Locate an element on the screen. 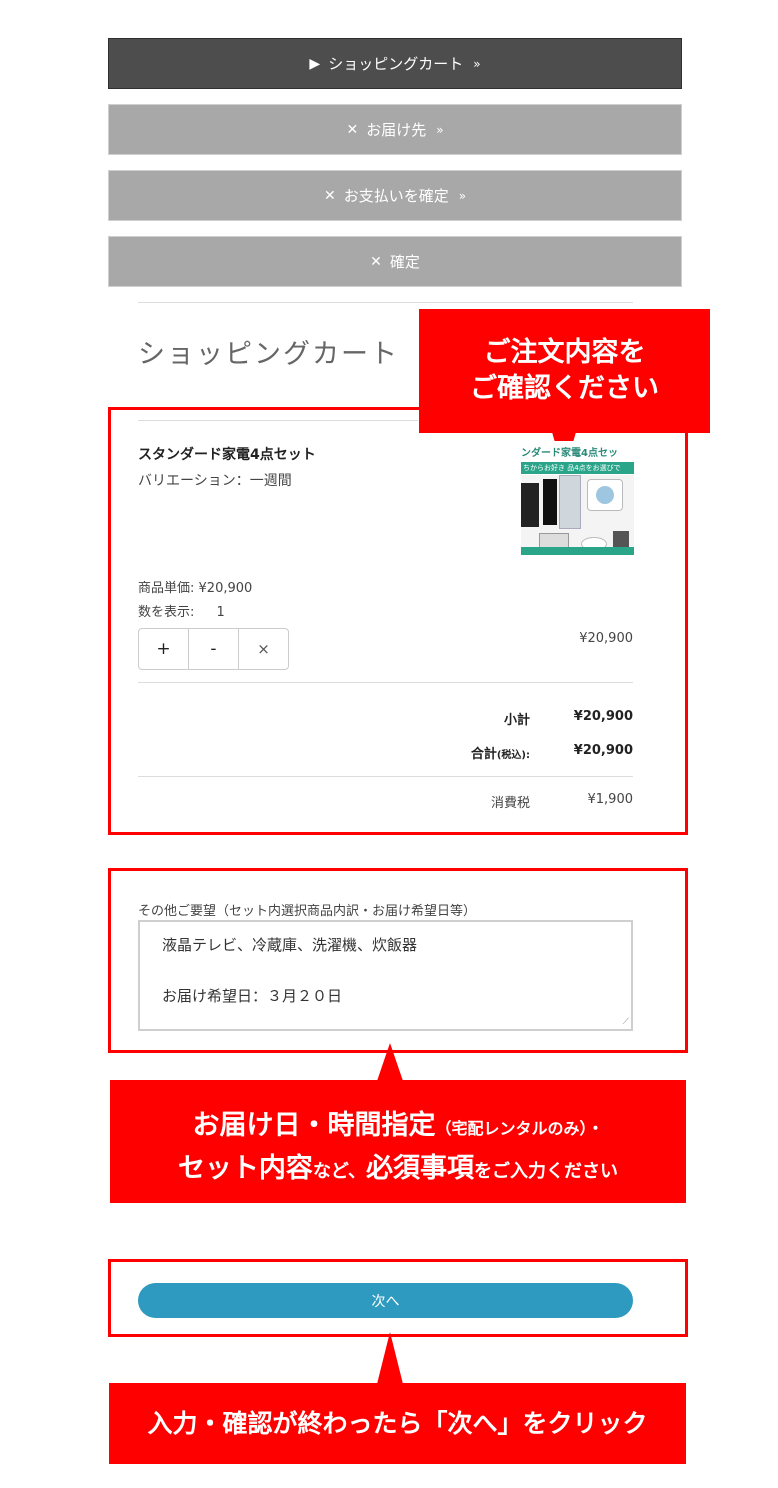 This screenshot has height=1488, width=778. total-label-text: 合計 is located at coordinates (483, 754).